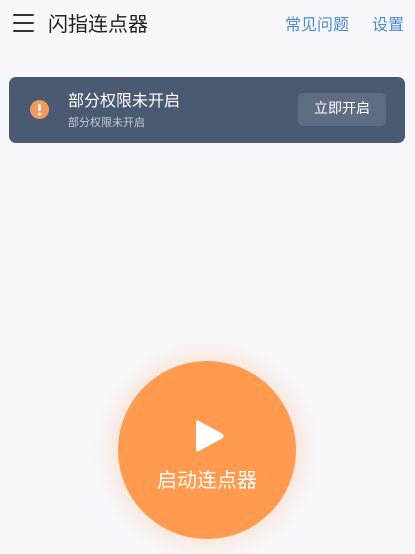 This screenshot has height=554, width=415. What do you see at coordinates (209, 436) in the screenshot?
I see `play-icon` at bounding box center [209, 436].